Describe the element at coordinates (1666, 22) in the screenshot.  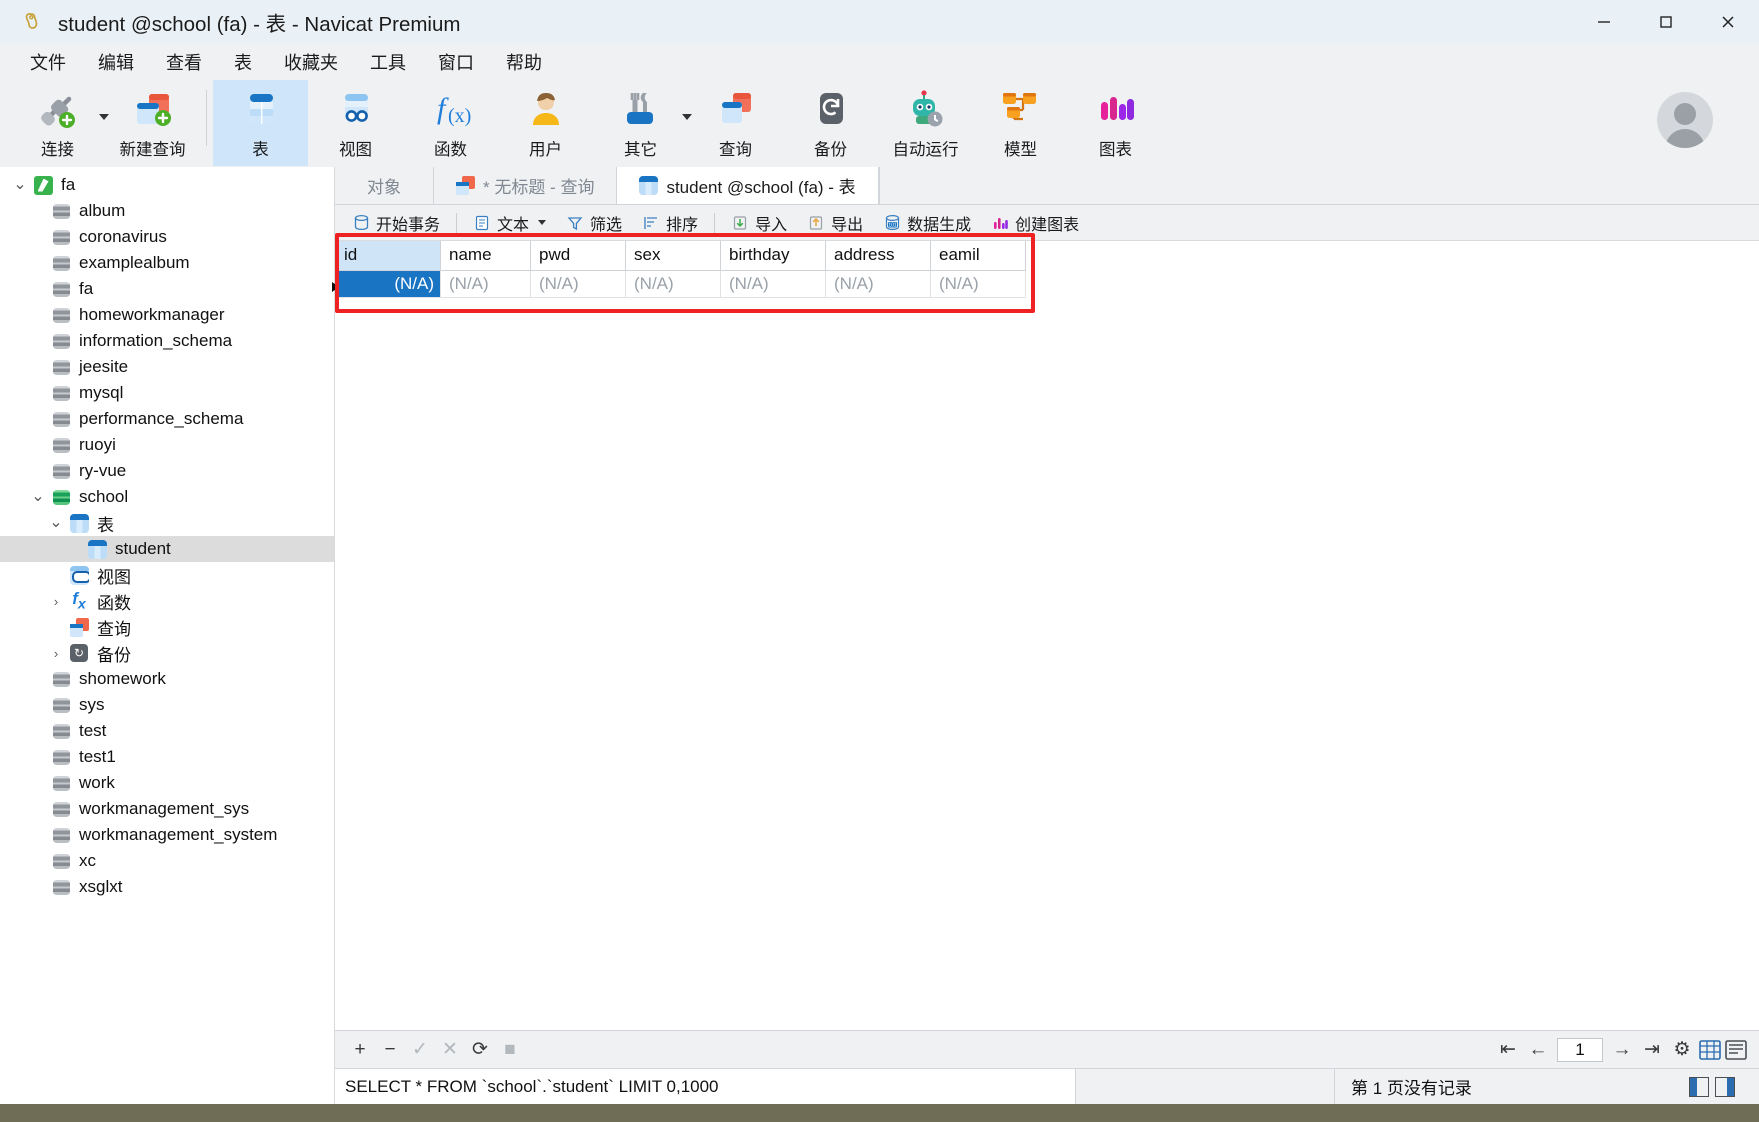
I see `maximize-button` at that location.